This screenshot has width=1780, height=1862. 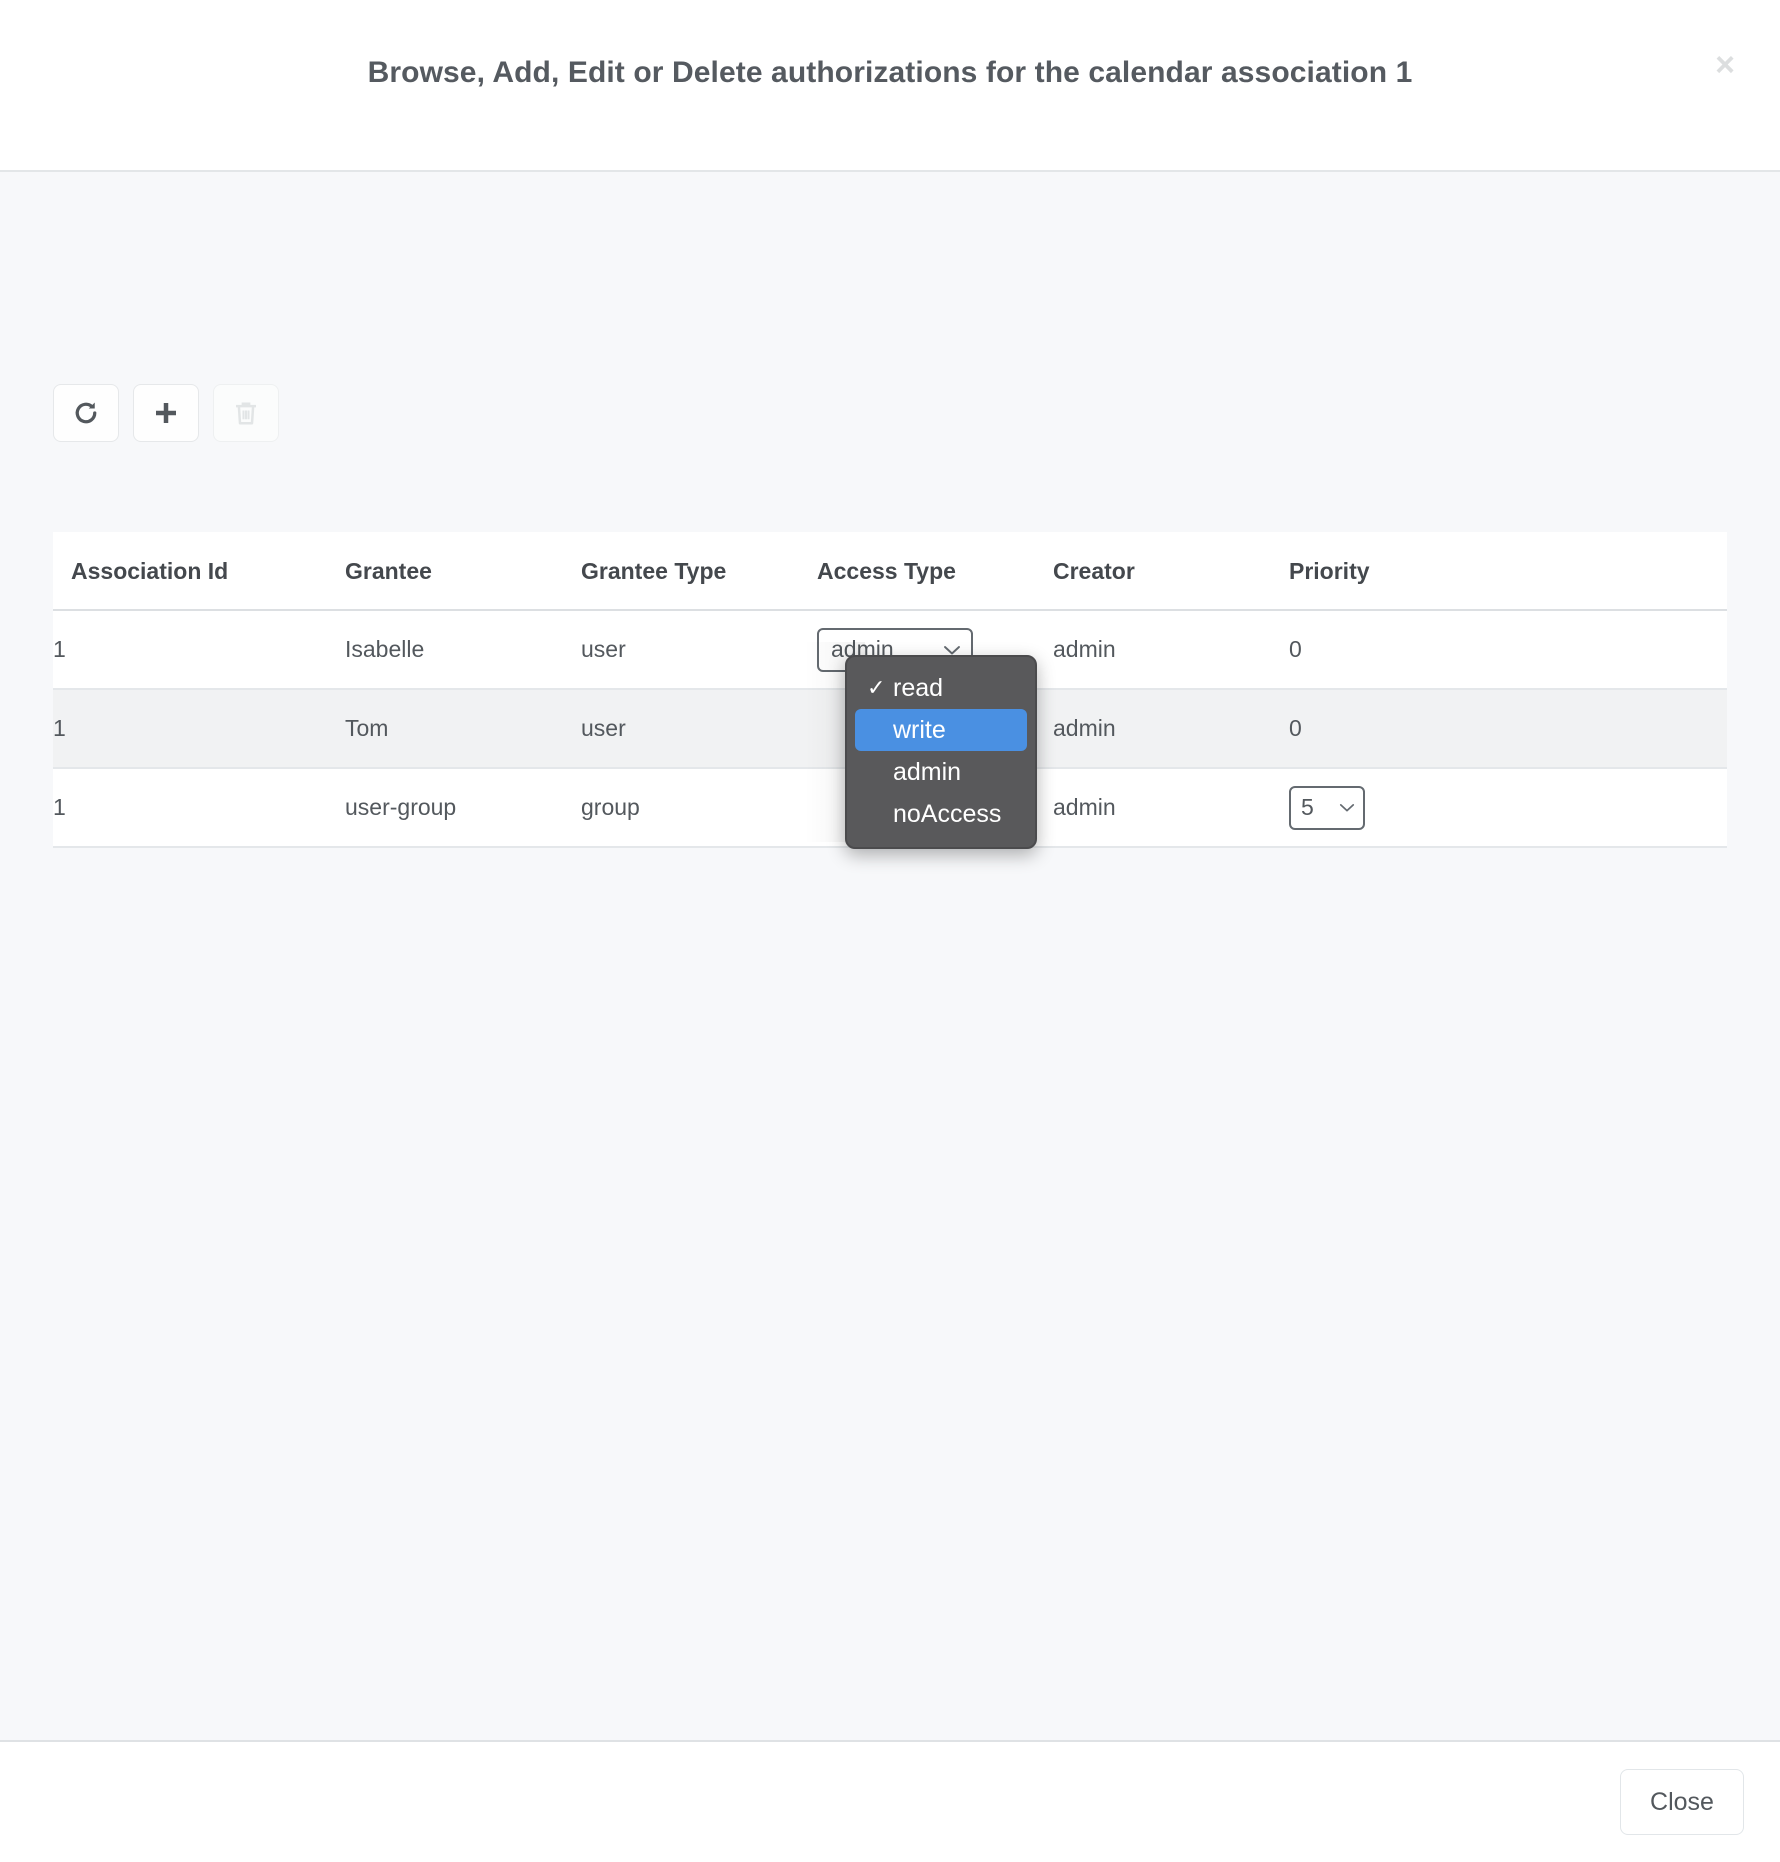 I want to click on toolbar, so click(x=166, y=413).